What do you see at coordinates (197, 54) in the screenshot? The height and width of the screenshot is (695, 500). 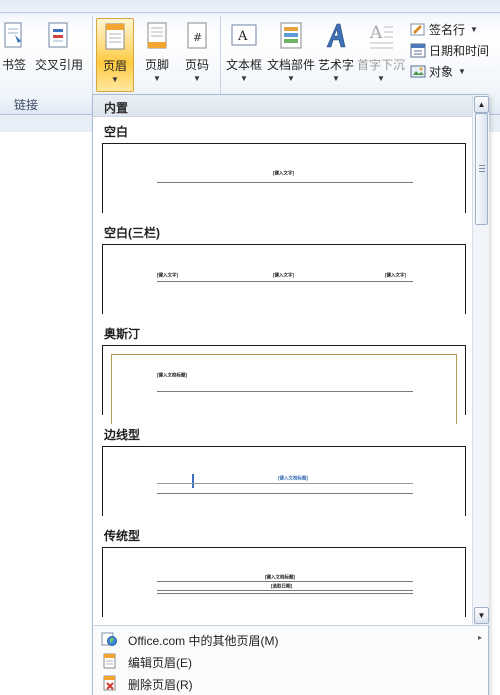 I see `page-number-button: # 页码 ▼` at bounding box center [197, 54].